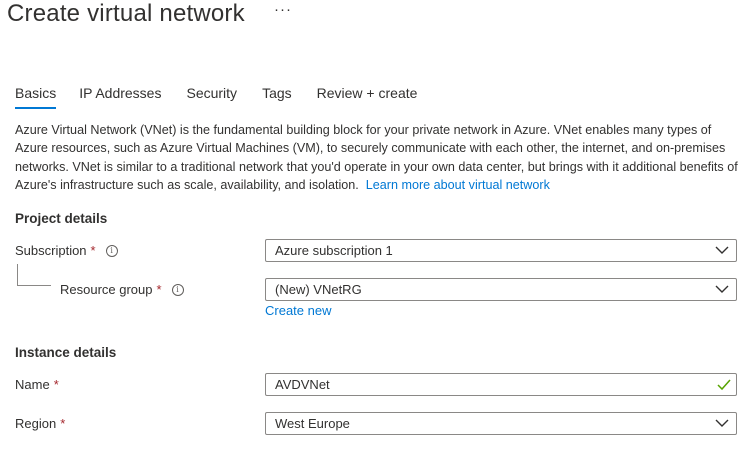  I want to click on tab-tags: Tags, so click(277, 97).